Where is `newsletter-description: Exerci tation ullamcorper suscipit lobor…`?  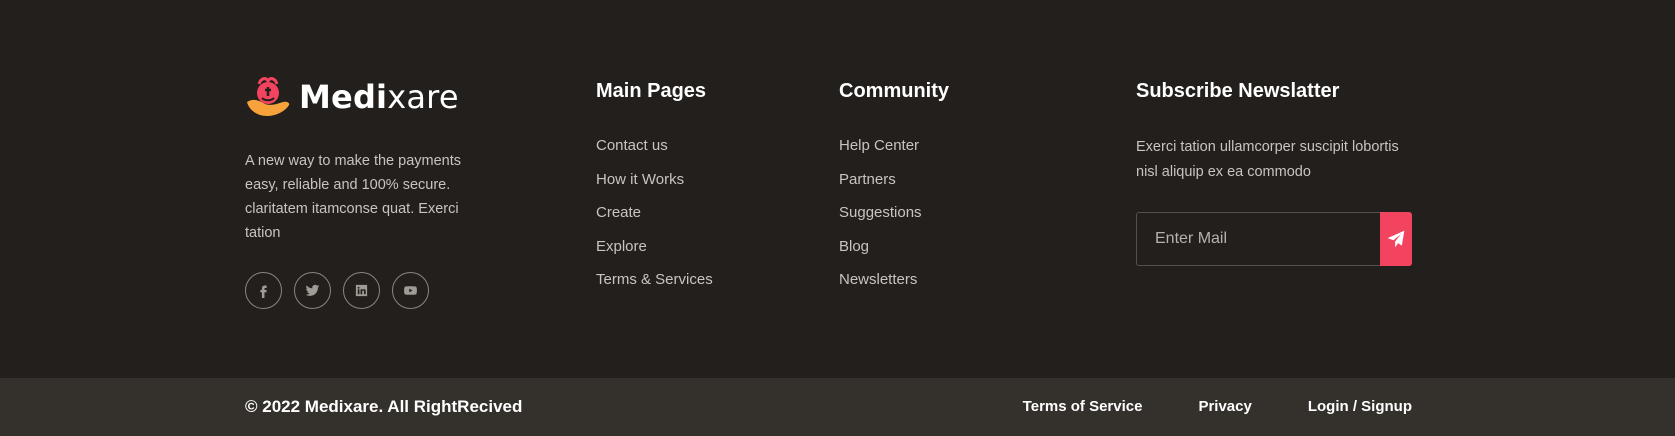 newsletter-description: Exerci tation ullamcorper suscipit lobor… is located at coordinates (1267, 159).